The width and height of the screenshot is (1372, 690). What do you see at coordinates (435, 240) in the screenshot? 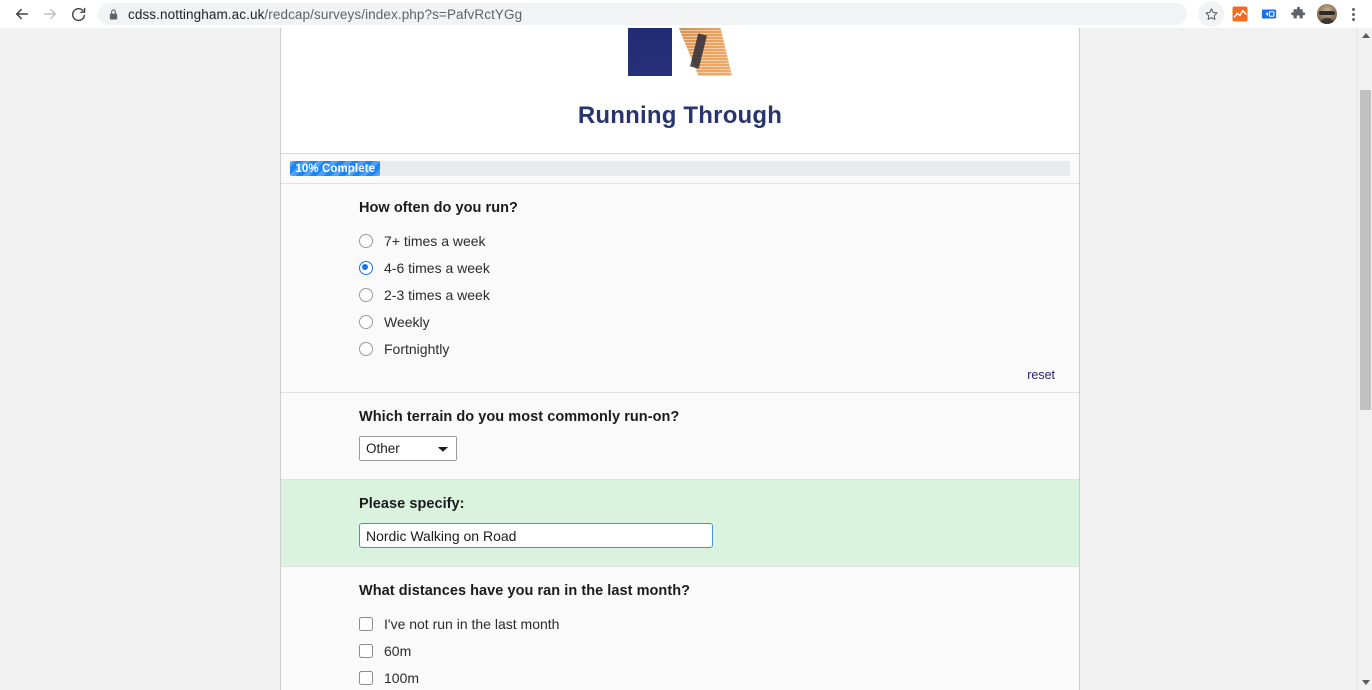
I see `radio-option-label: 7+ times a week` at bounding box center [435, 240].